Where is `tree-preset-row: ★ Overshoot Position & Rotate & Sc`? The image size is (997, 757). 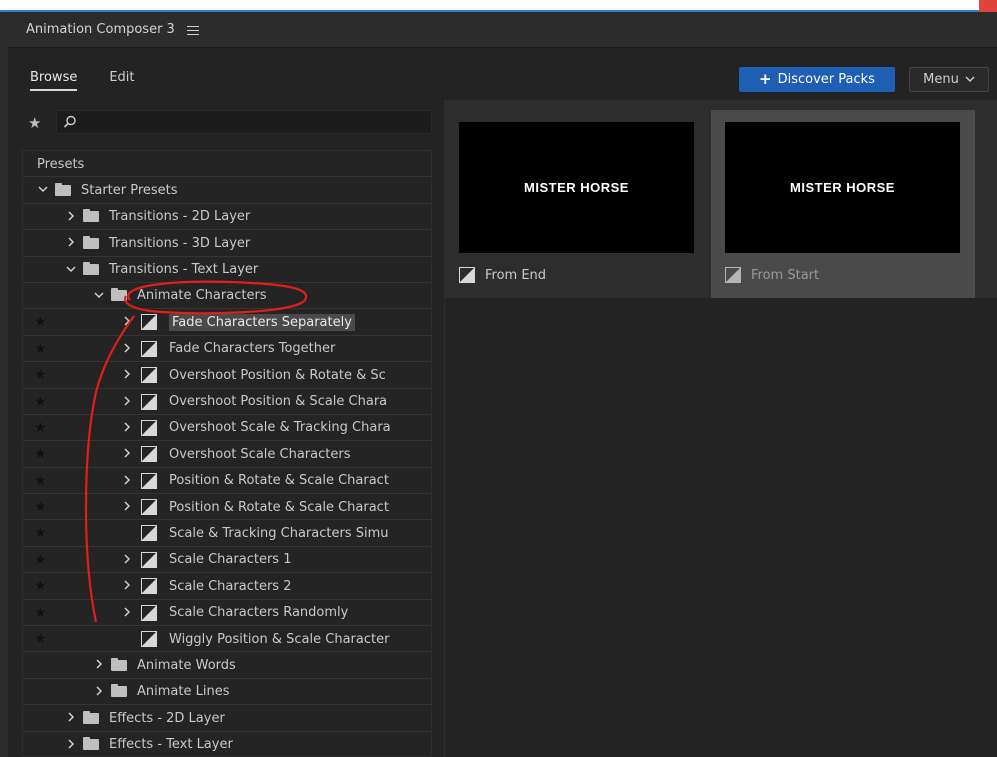
tree-preset-row: ★ Overshoot Position & Rotate & Sc is located at coordinates (227, 375).